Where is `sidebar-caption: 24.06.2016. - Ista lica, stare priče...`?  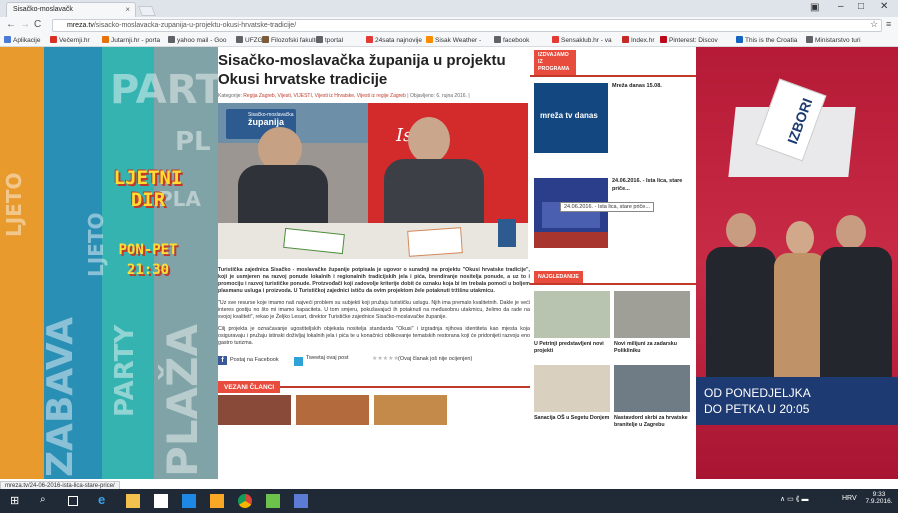
sidebar-caption: 24.06.2016. - Ista lica, stare priče... is located at coordinates (652, 185).